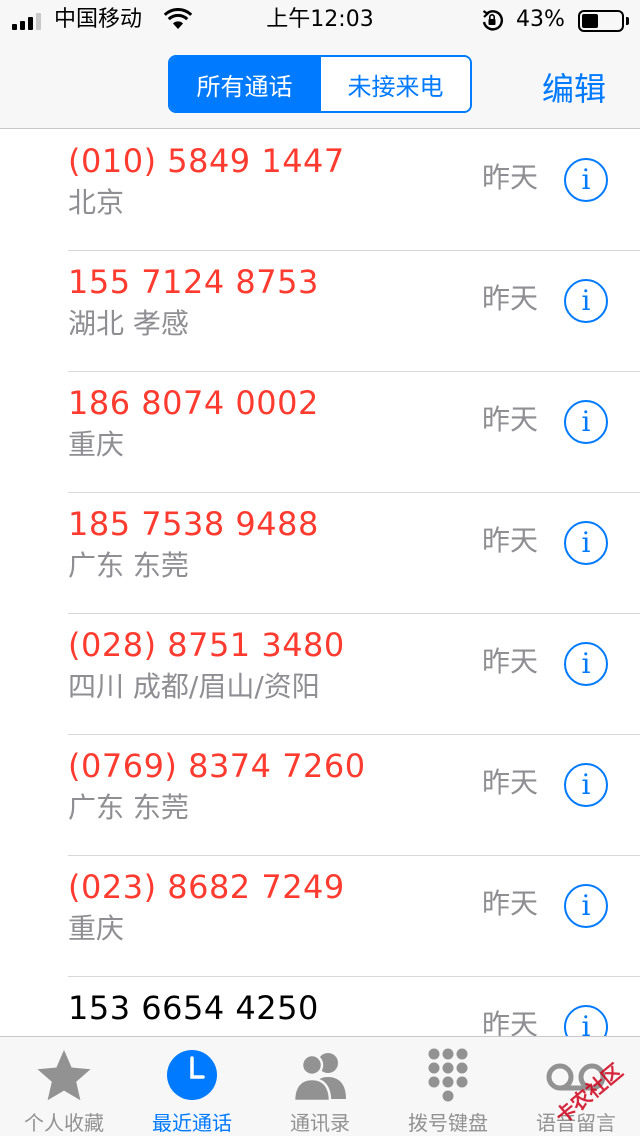 Image resolution: width=640 pixels, height=1136 pixels. What do you see at coordinates (64, 1123) in the screenshot?
I see `tab-label-favorites: 个人收藏` at bounding box center [64, 1123].